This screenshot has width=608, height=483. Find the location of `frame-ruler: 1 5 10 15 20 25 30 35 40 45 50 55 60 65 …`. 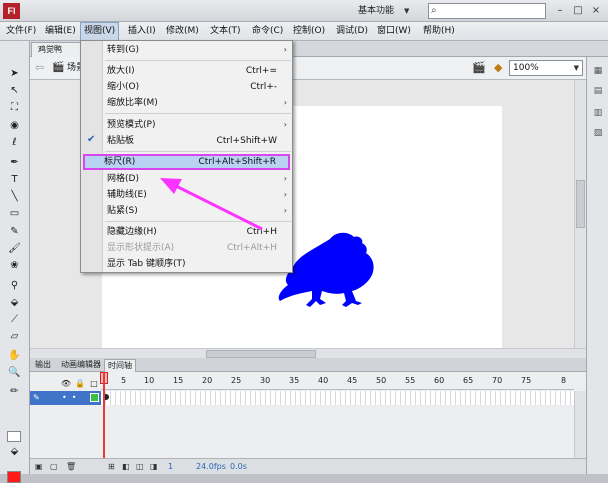

frame-ruler: 1 5 10 15 20 25 30 35 40 45 50 55 60 65 … is located at coordinates (337, 381).